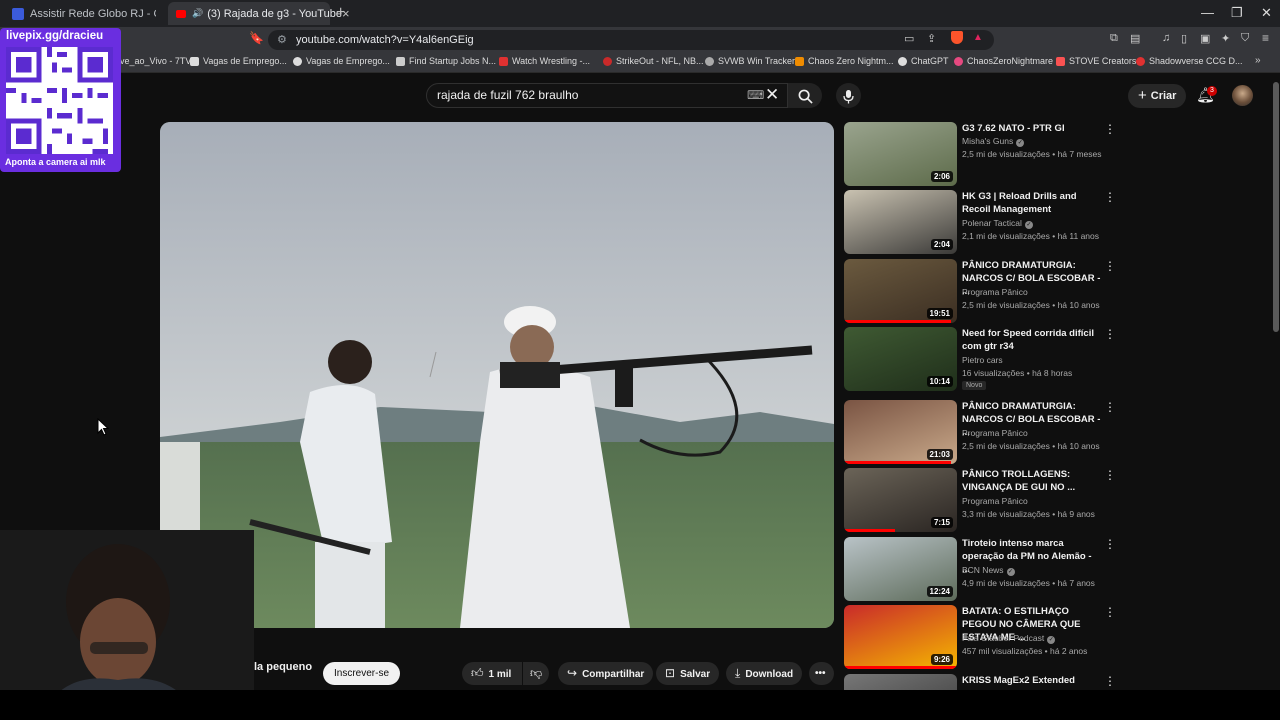 The height and width of the screenshot is (720, 1280). Describe the element at coordinates (631, 40) in the screenshot. I see `address-bar: ⚙ youtube.com/watch?v=Y4al6enGEig` at that location.